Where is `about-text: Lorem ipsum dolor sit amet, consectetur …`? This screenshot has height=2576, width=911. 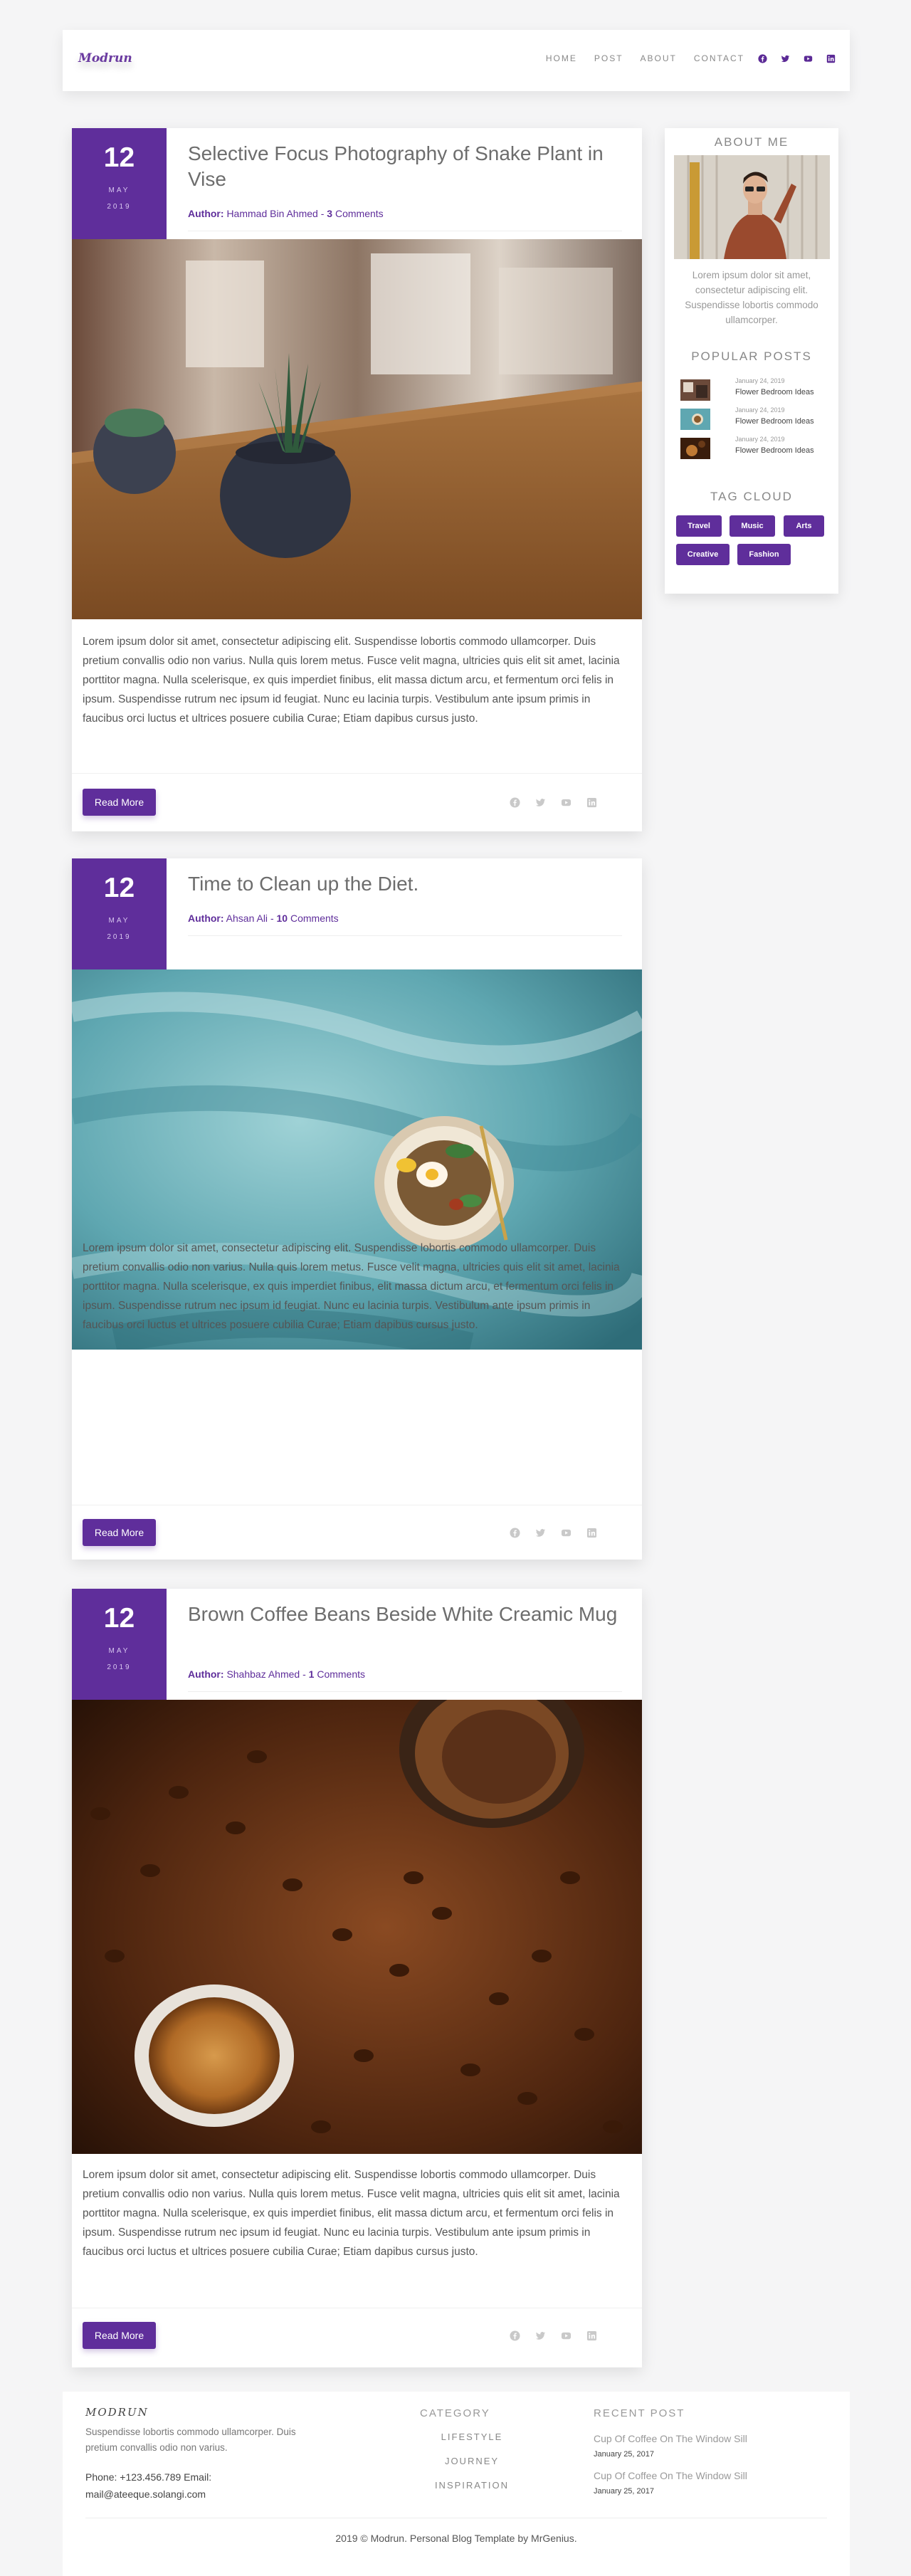
about-text: Lorem ipsum dolor sit amet, consectetur … is located at coordinates (752, 298).